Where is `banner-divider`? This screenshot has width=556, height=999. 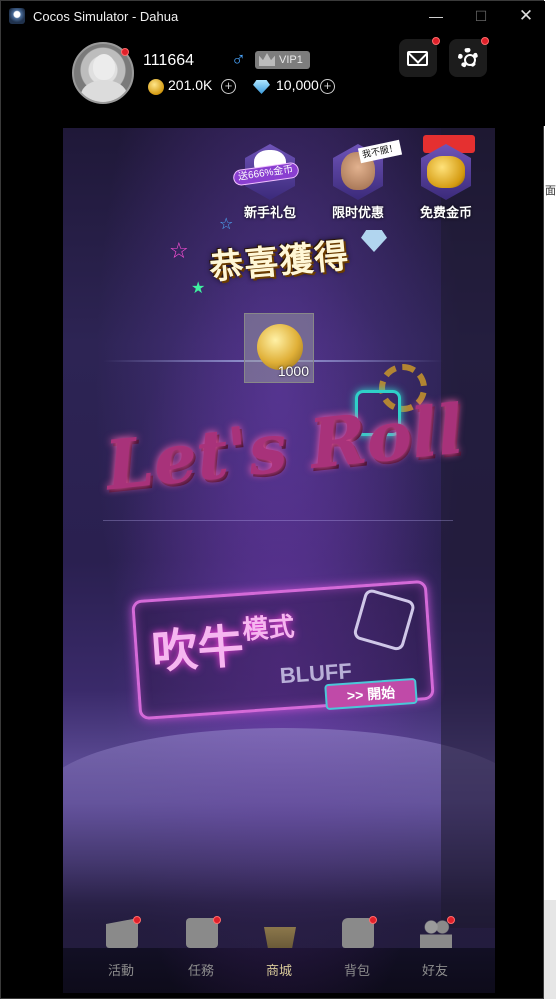 banner-divider is located at coordinates (278, 520).